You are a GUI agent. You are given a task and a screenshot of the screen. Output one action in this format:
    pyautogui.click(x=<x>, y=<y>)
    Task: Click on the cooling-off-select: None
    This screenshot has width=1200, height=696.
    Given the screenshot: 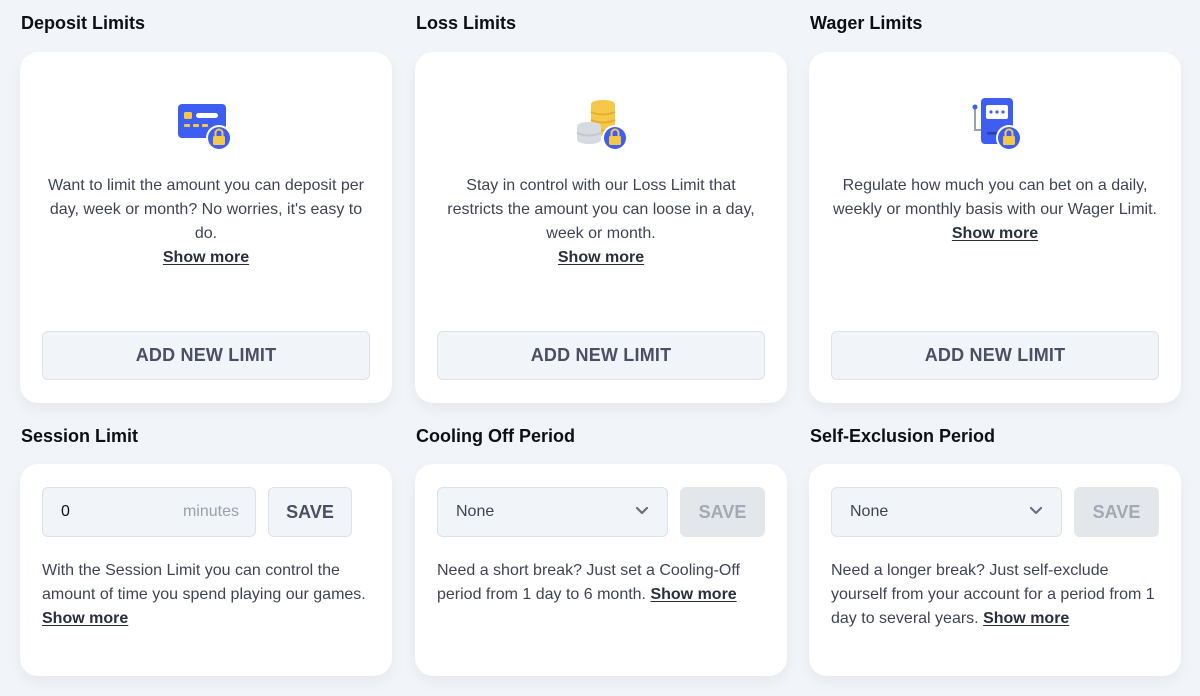 What is the action you would take?
    pyautogui.click(x=552, y=512)
    